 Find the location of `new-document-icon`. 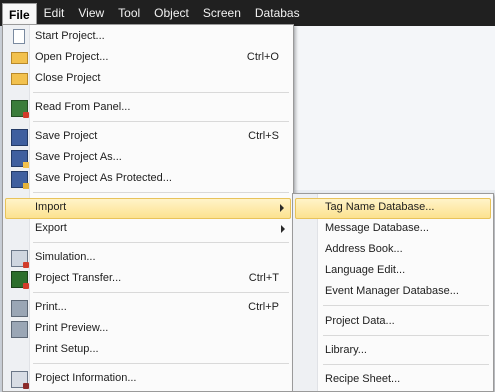

new-document-icon is located at coordinates (19, 36).